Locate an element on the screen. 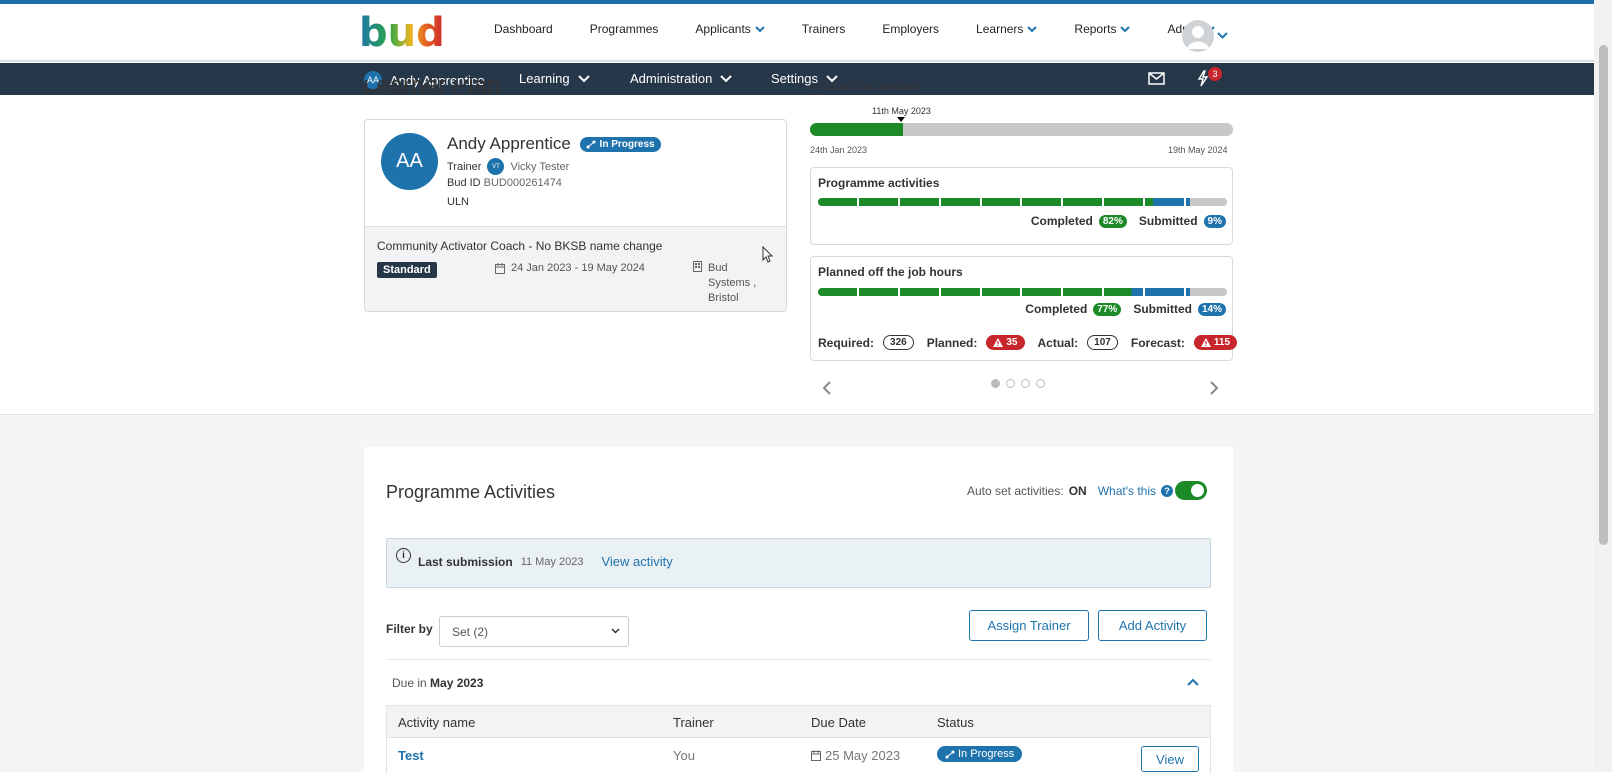  nav-learners: Learners is located at coordinates (1007, 29).